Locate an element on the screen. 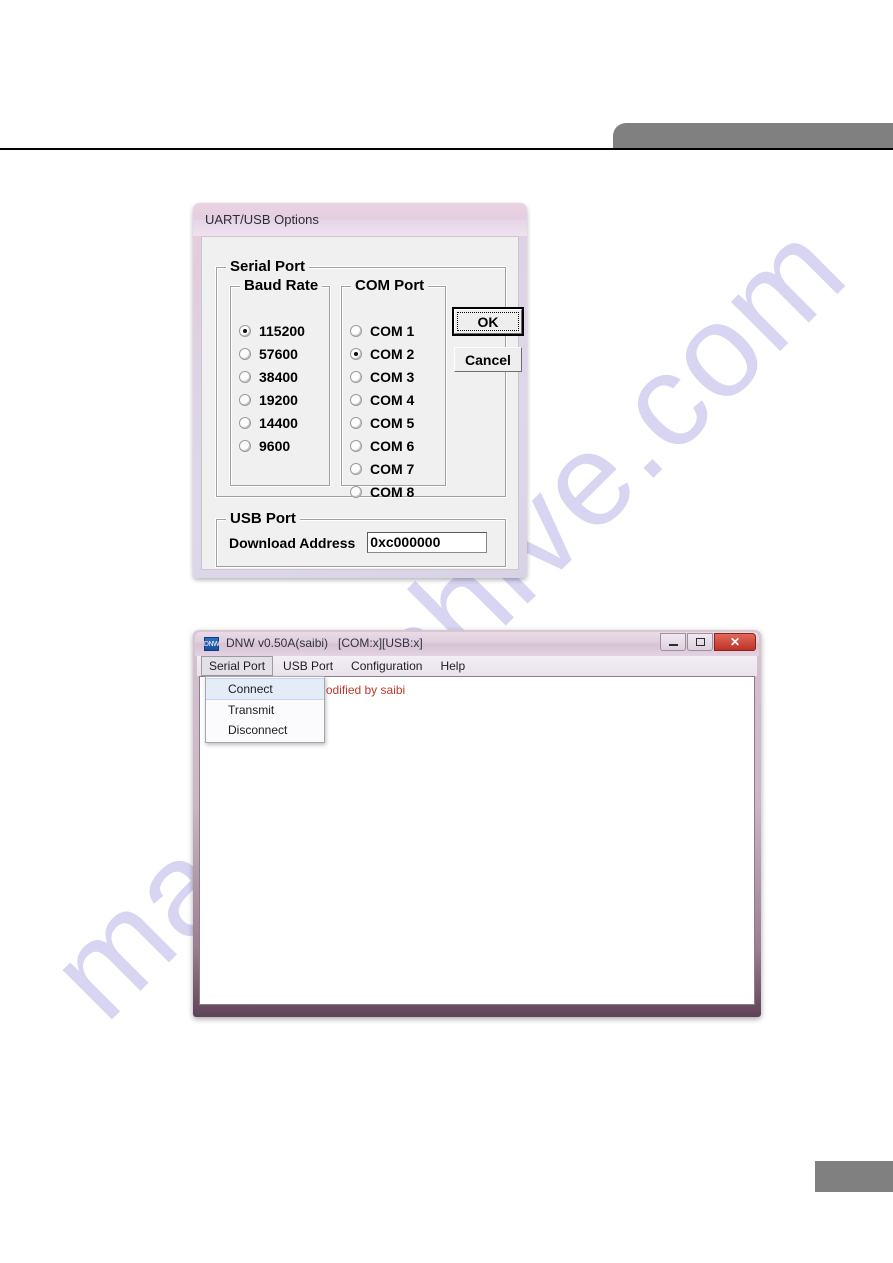 This screenshot has height=1263, width=893. close-button: ✕ is located at coordinates (735, 642).